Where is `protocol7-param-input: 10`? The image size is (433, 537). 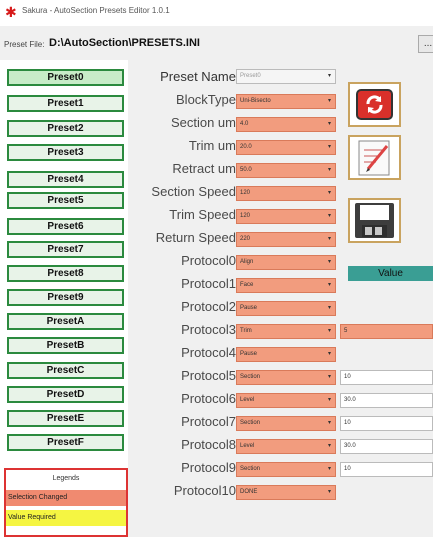
protocol7-param-input: 10 is located at coordinates (386, 423).